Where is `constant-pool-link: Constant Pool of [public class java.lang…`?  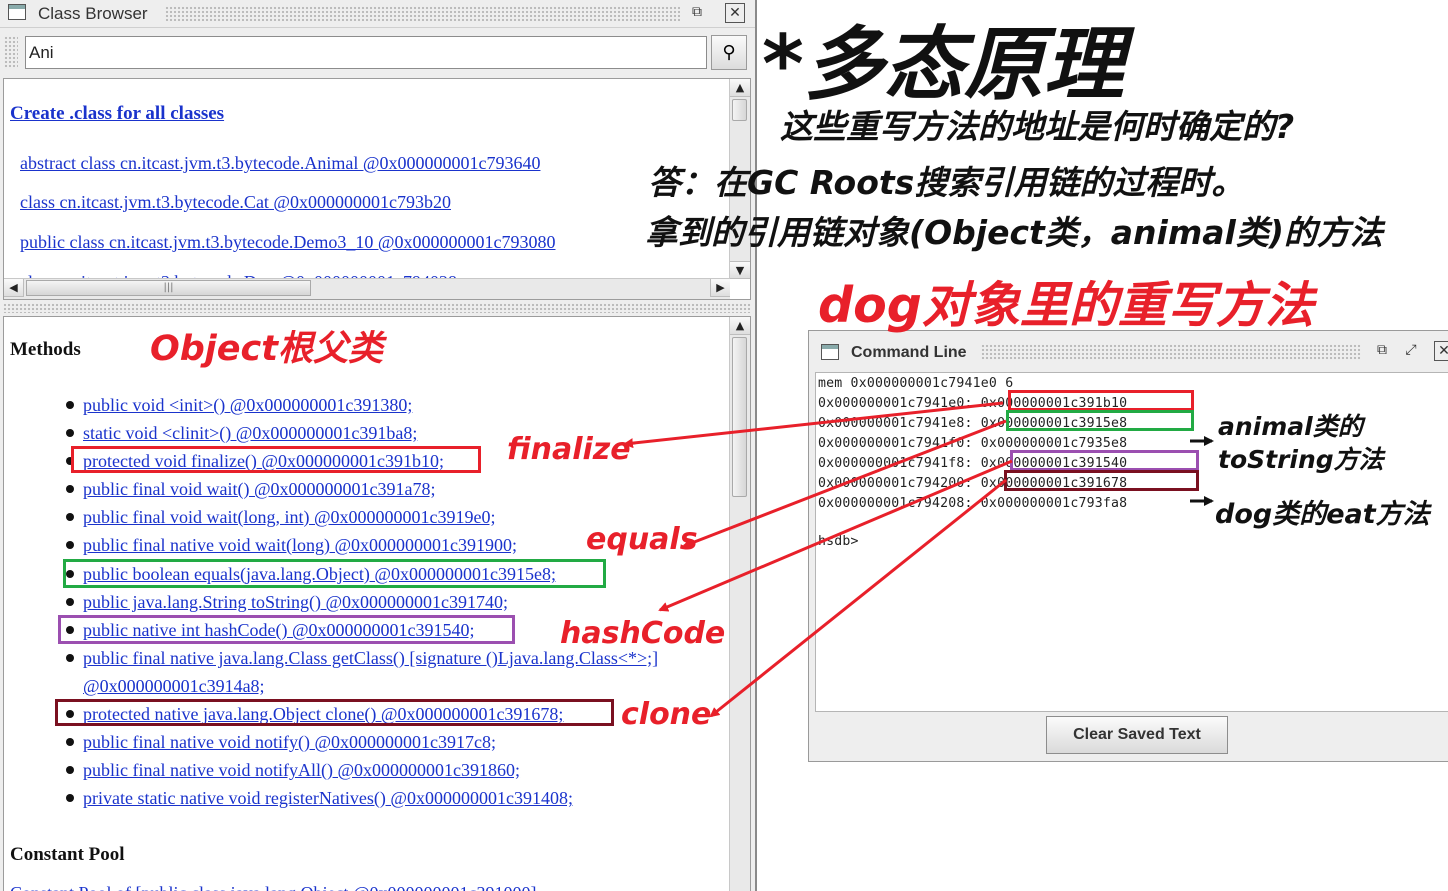
constant-pool-link: Constant Pool of [public class java.lang… is located at coordinates (273, 887).